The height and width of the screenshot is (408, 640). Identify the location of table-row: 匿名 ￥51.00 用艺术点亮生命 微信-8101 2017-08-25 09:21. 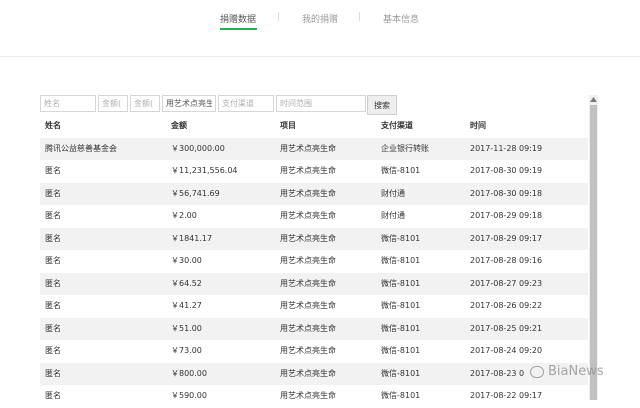
(314, 328).